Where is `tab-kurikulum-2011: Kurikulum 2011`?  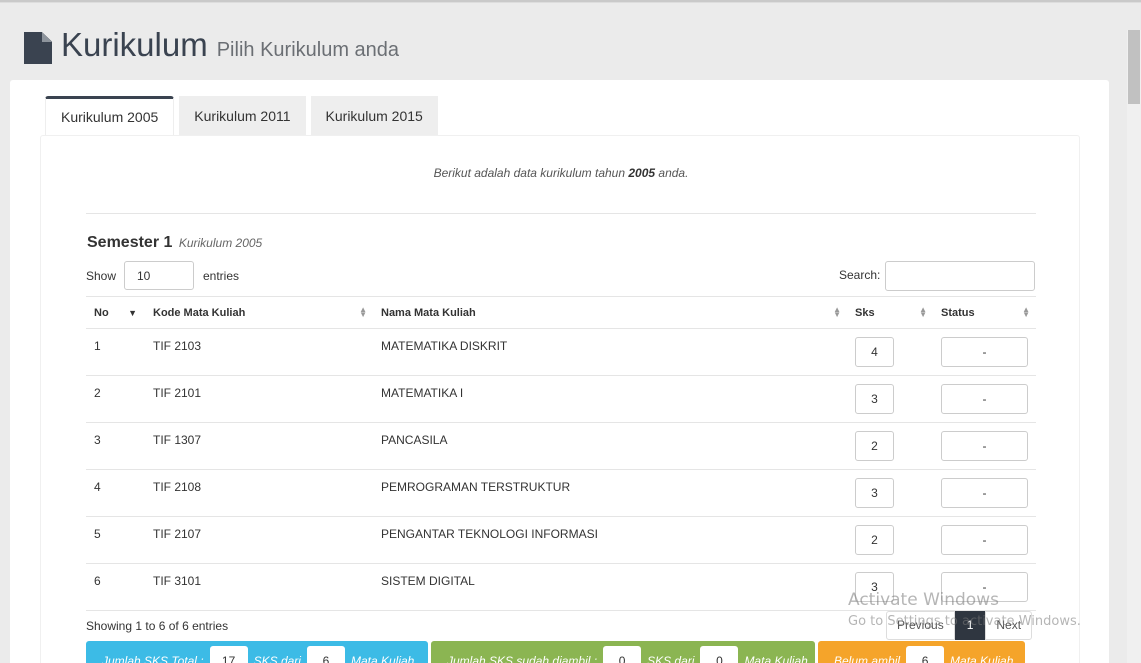
tab-kurikulum-2011: Kurikulum 2011 is located at coordinates (242, 115).